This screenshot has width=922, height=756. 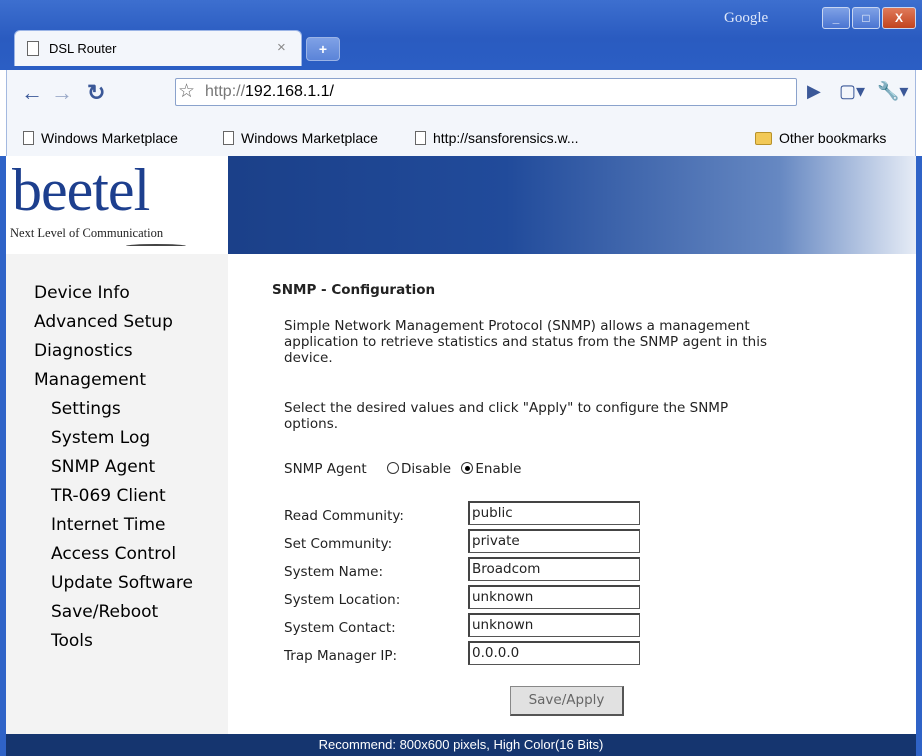 What do you see at coordinates (82, 293) in the screenshot?
I see `sidebar-item-device-info: Device Info` at bounding box center [82, 293].